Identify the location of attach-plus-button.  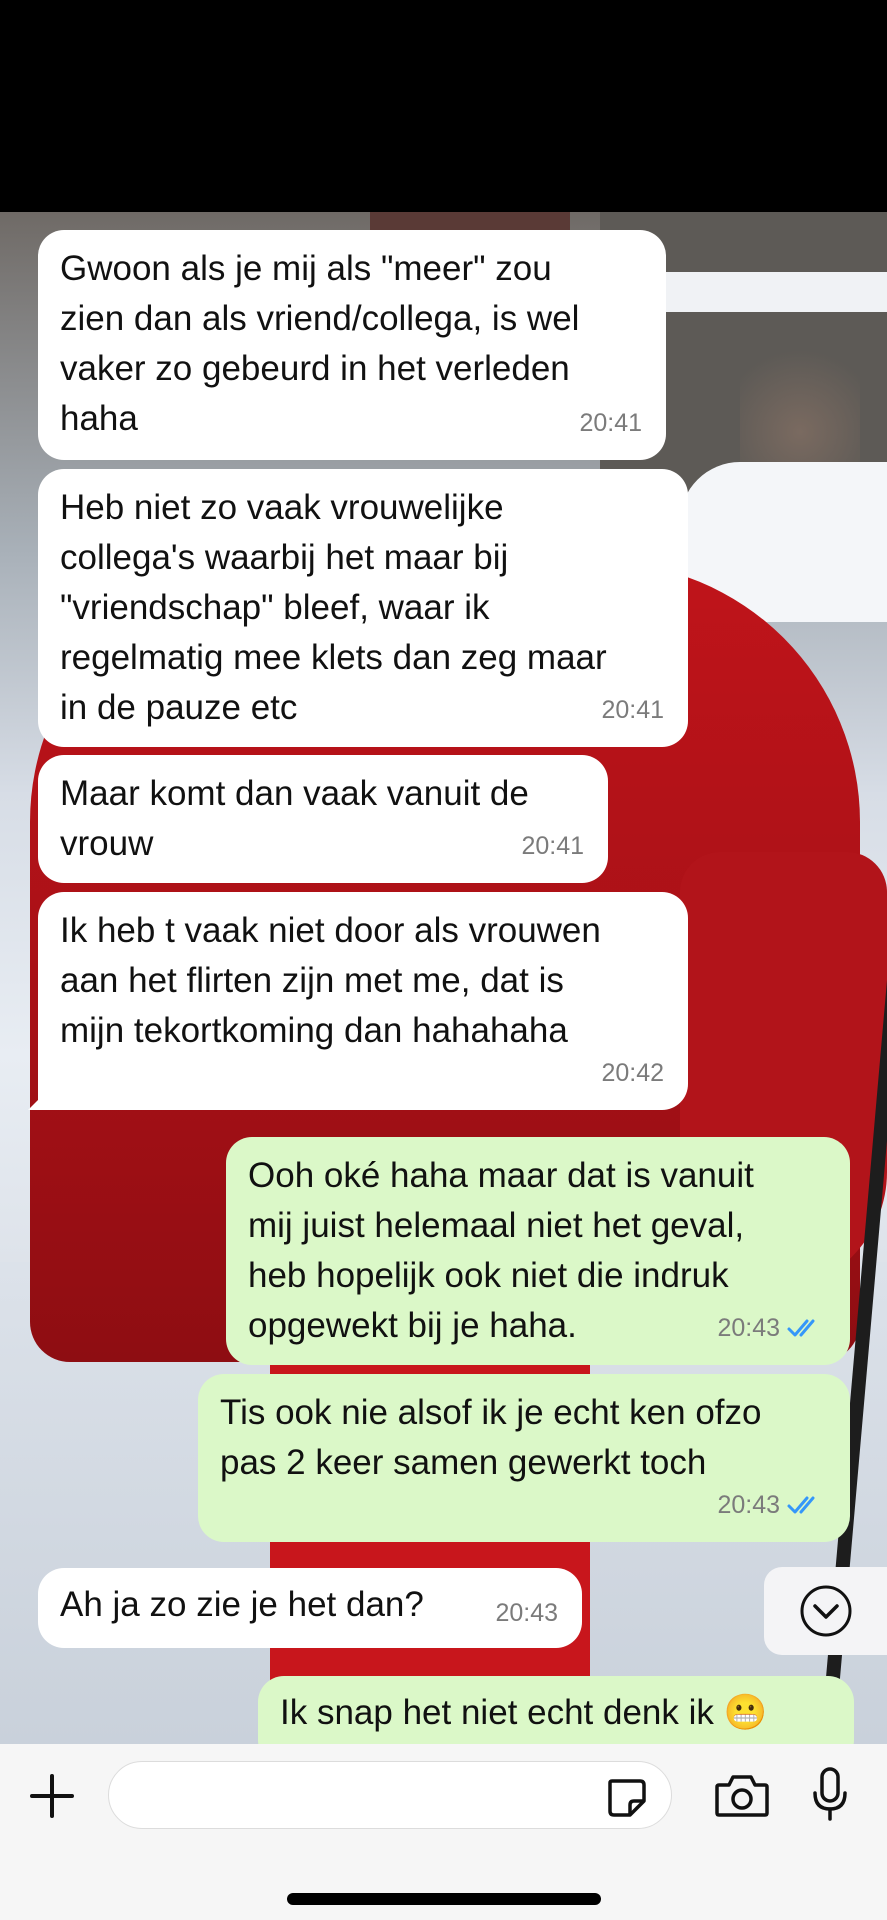
(52, 1796).